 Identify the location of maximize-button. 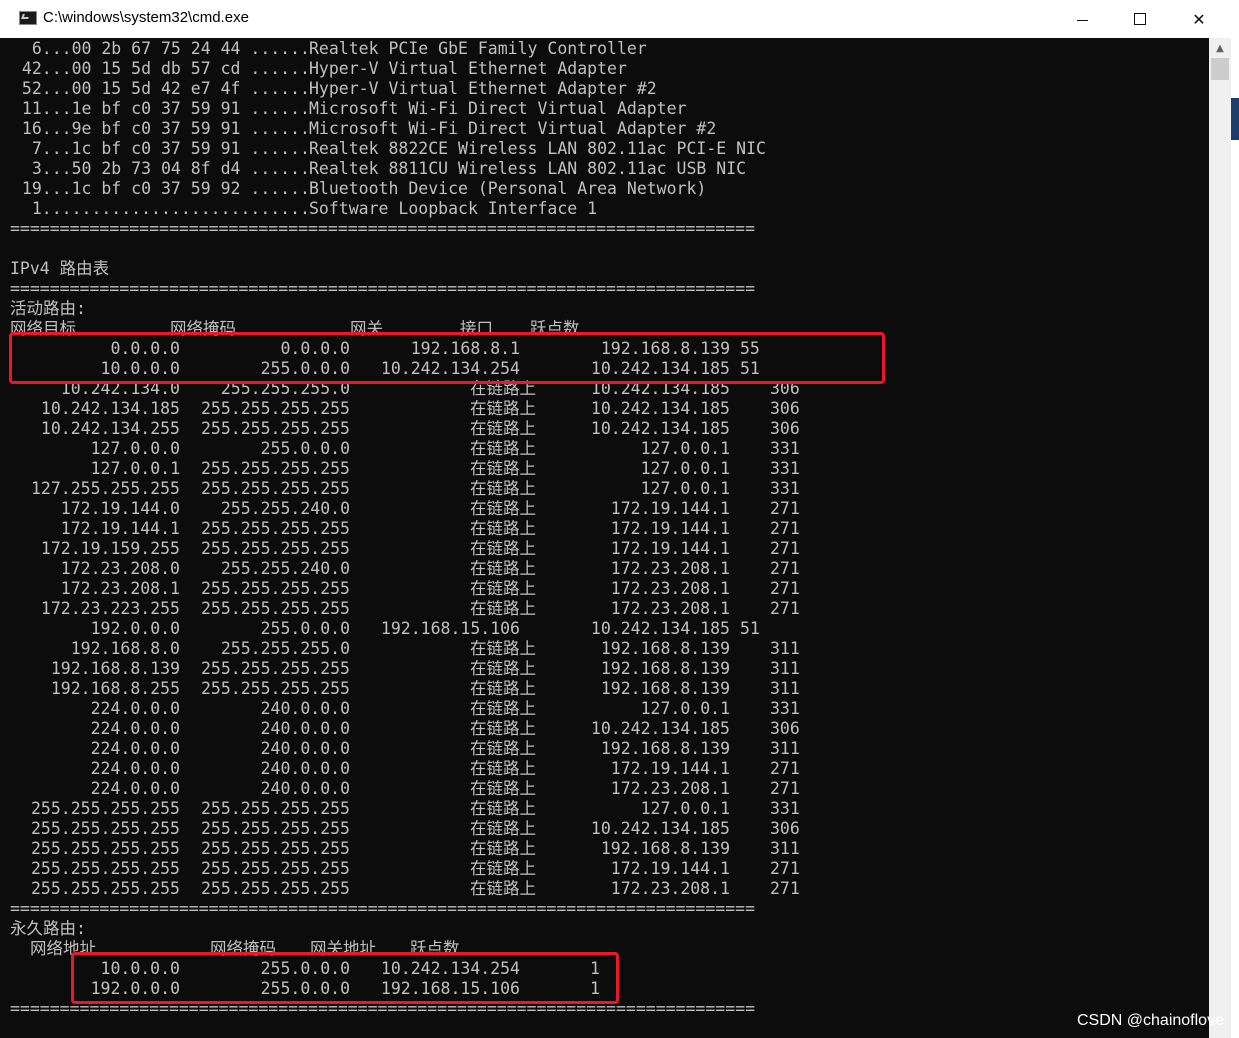
(1140, 19).